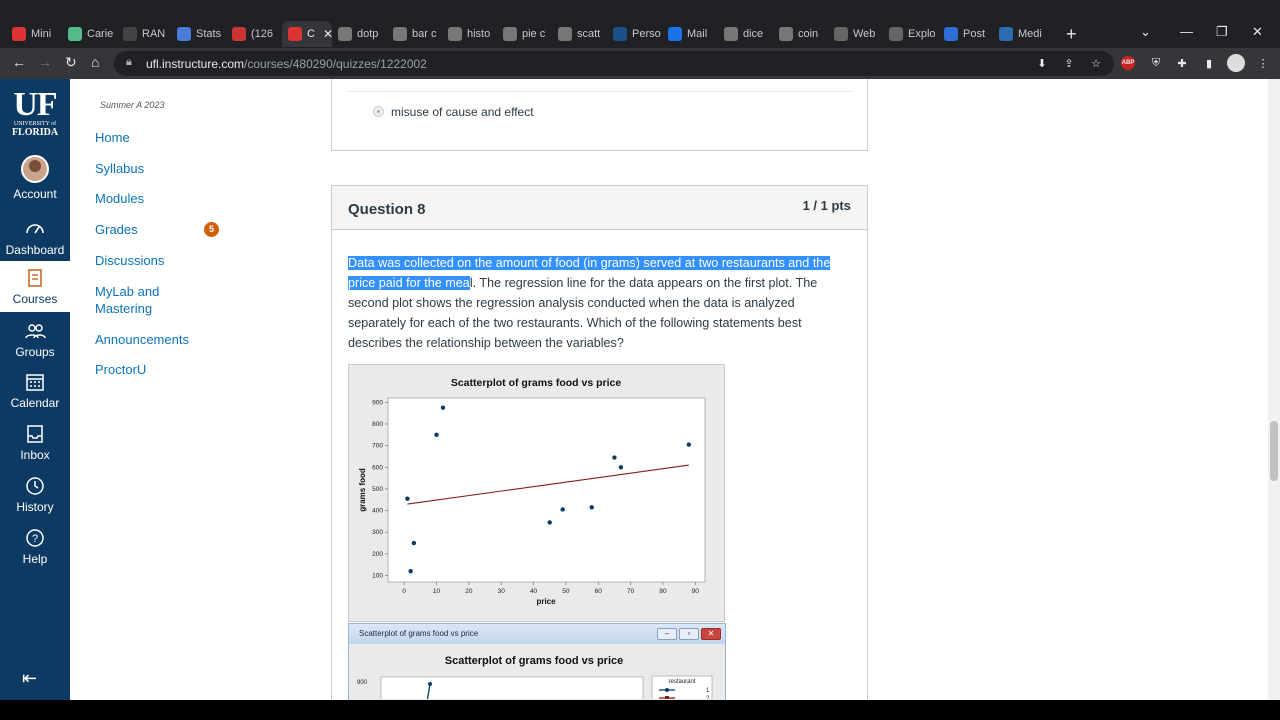  I want to click on y-tick-label: 400, so click(377, 511).